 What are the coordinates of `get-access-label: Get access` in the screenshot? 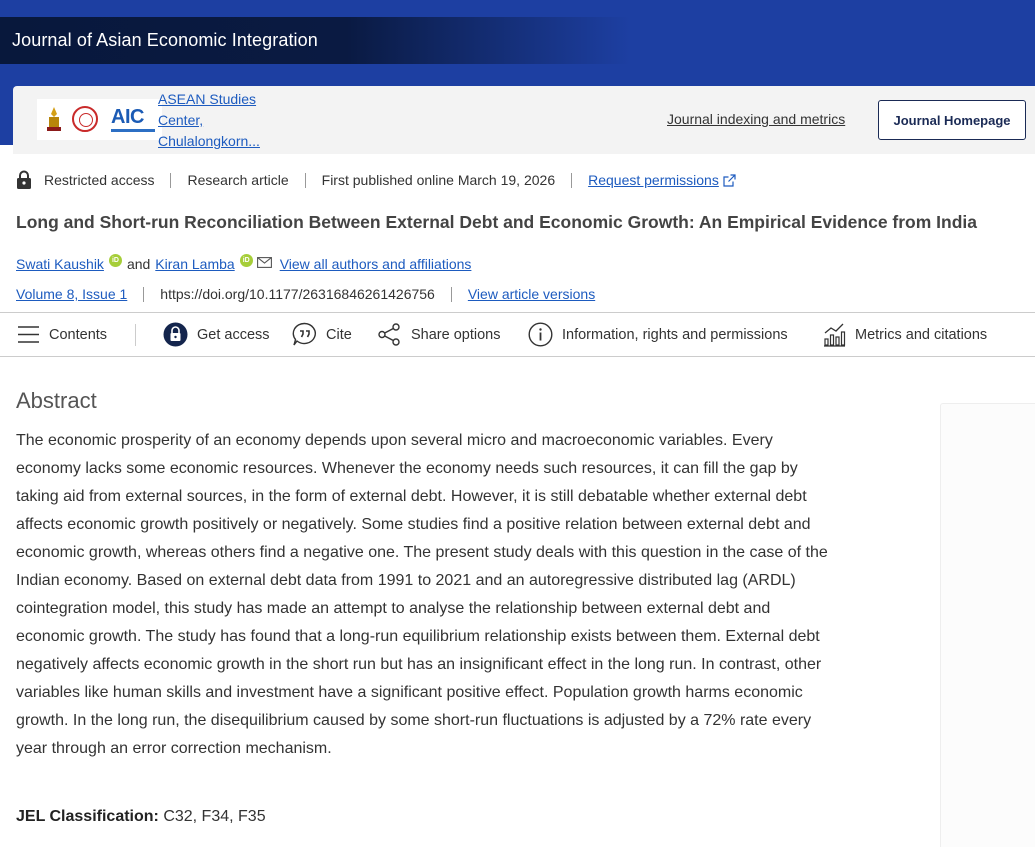 It's located at (233, 334).